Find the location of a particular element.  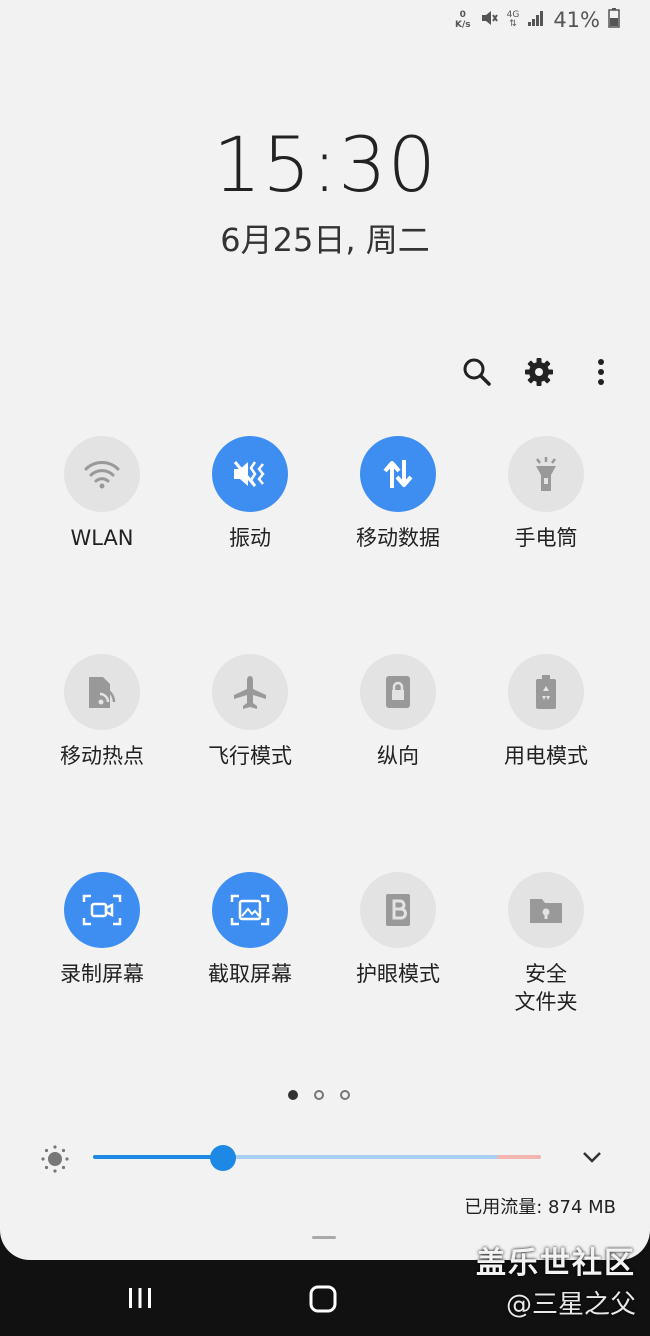

tile-label: 录制屏幕 is located at coordinates (102, 974).